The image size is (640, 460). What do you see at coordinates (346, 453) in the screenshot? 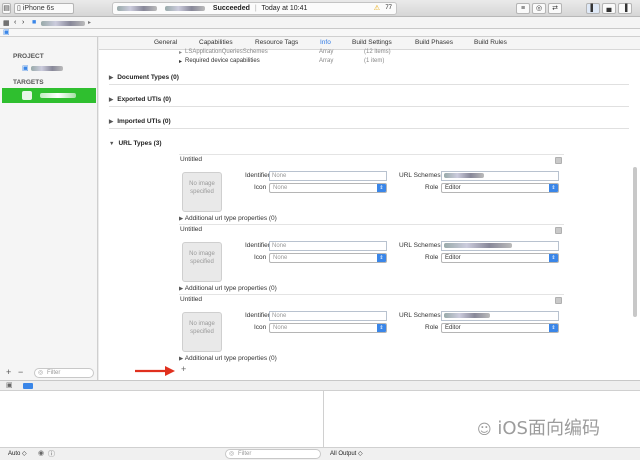
I see `console-output-selector: All Output ◇` at bounding box center [346, 453].